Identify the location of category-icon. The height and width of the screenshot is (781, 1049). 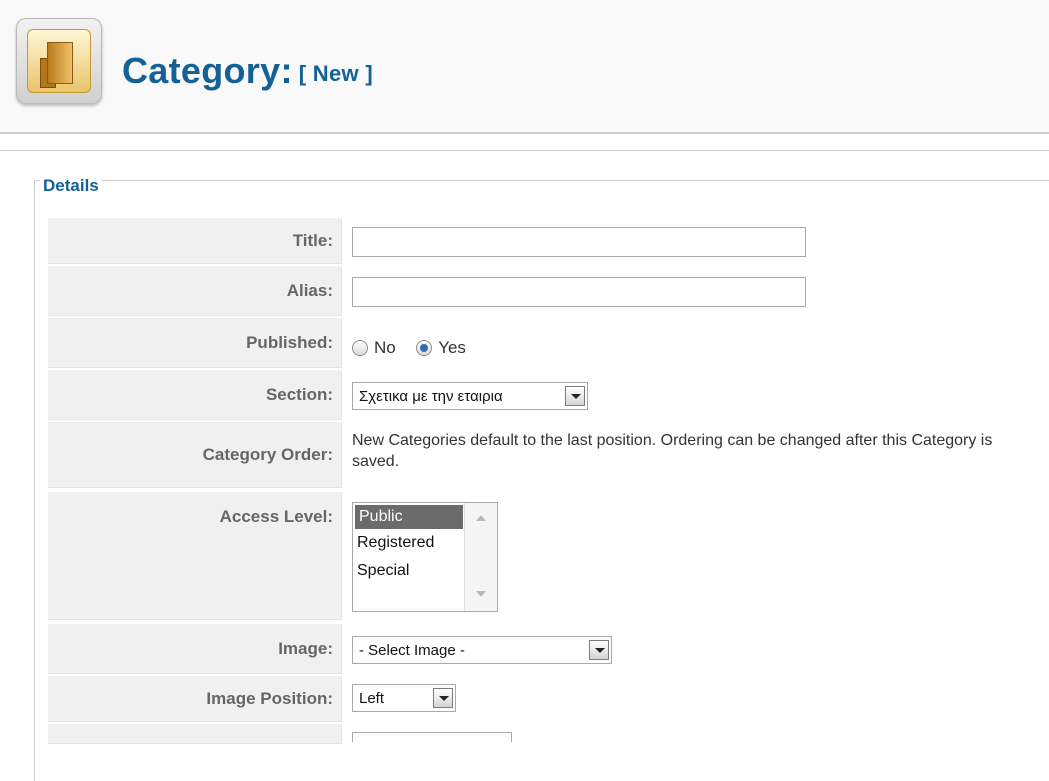
(59, 61).